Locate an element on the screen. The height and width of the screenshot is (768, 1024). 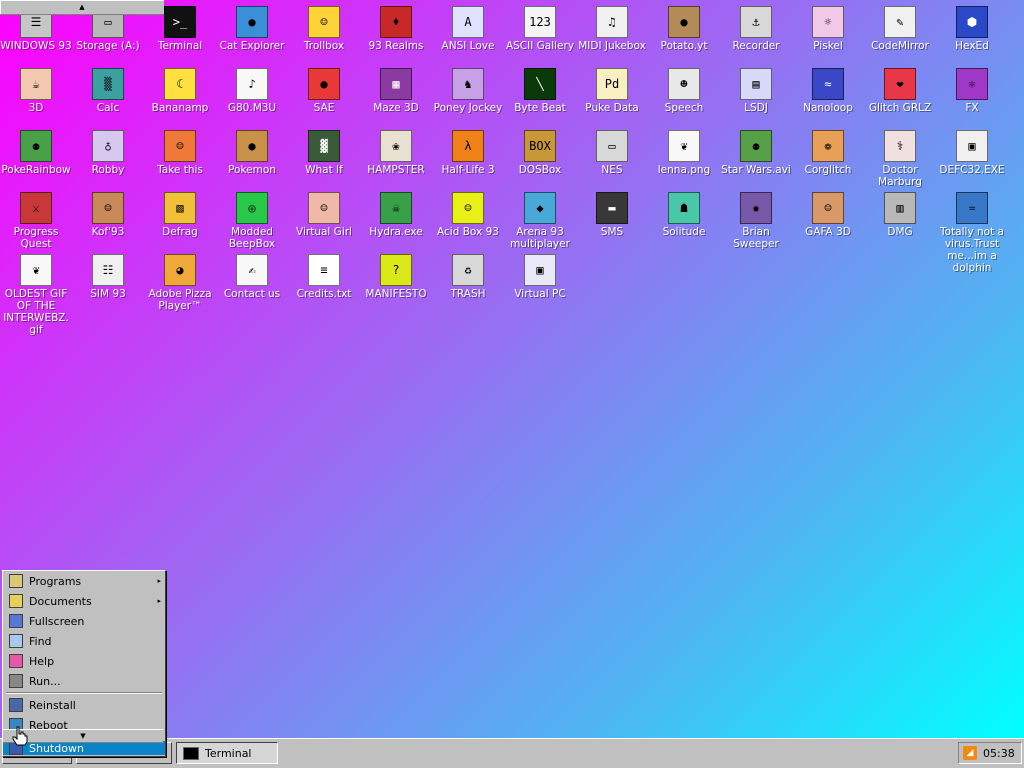
menu-item-icon is located at coordinates (16, 621).